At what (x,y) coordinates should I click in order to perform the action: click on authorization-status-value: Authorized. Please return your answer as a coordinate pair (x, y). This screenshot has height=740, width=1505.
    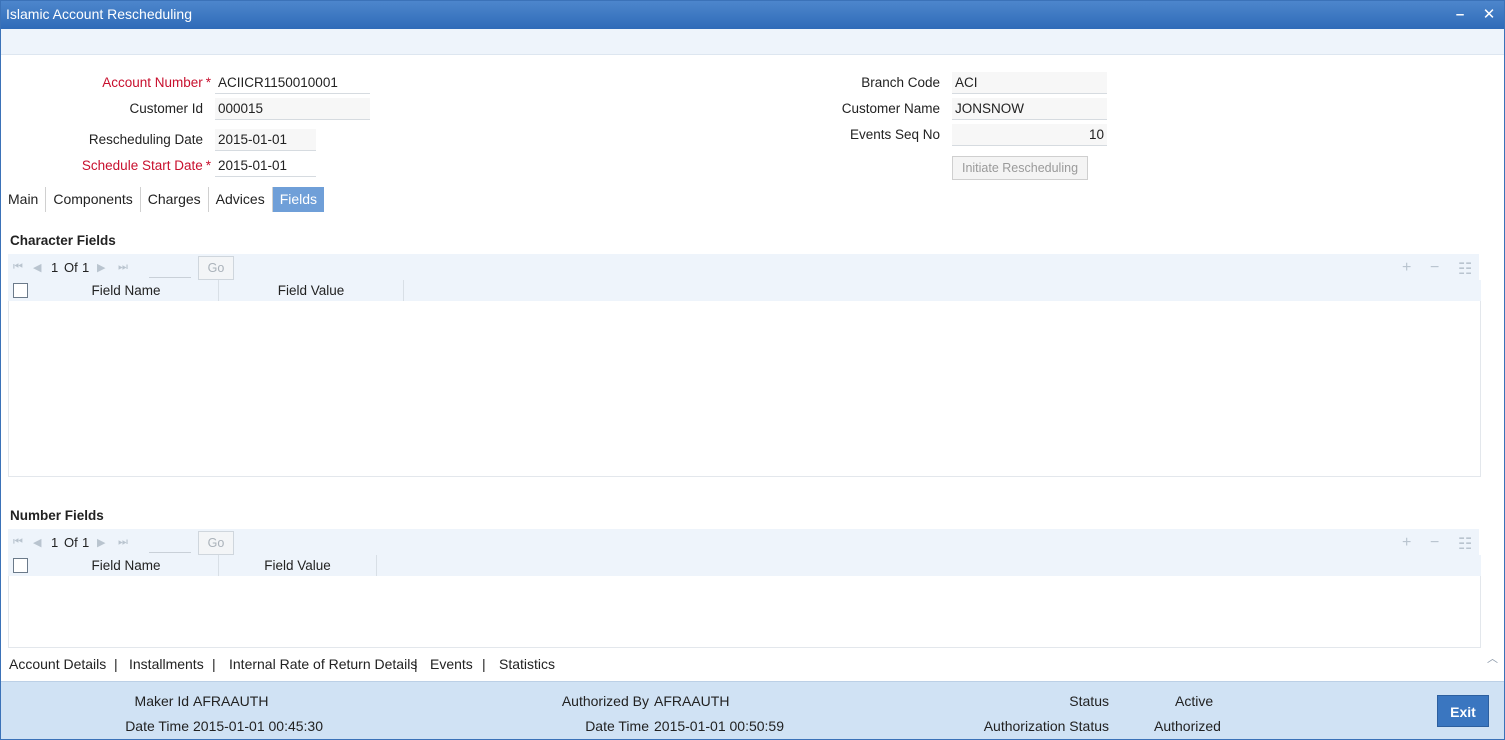
    Looking at the image, I should click on (1187, 726).